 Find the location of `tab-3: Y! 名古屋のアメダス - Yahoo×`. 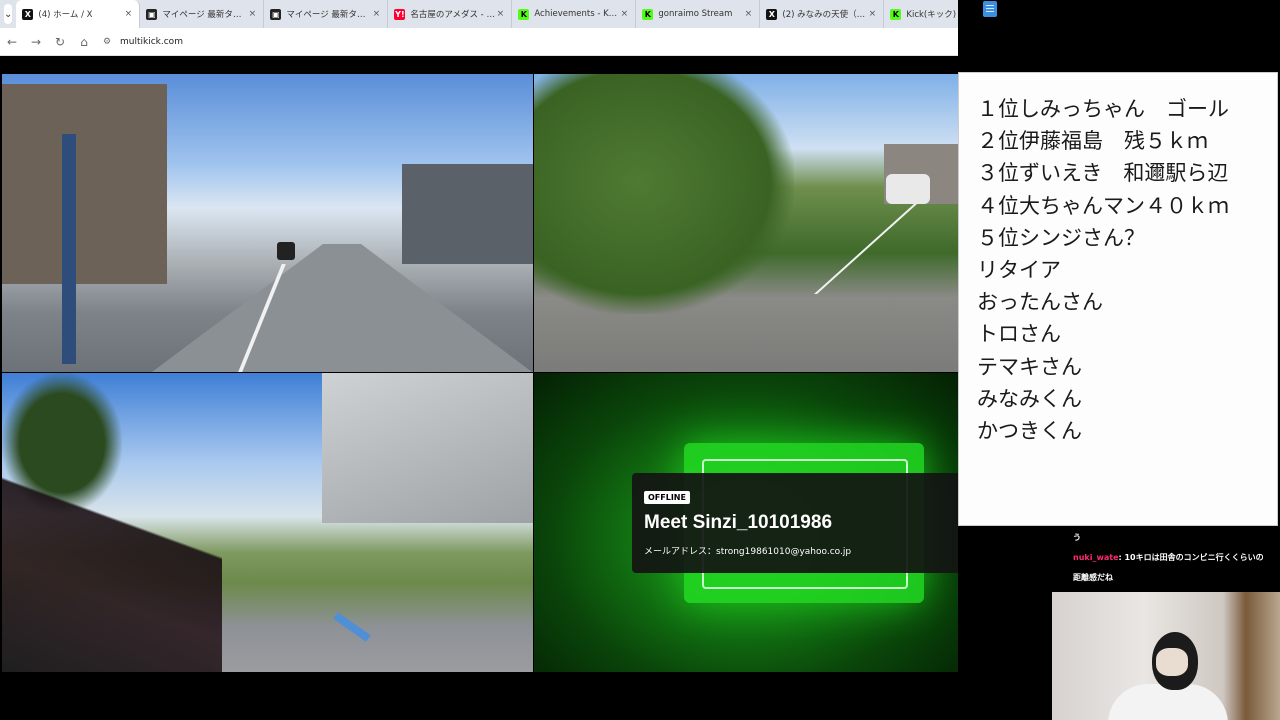

tab-3: Y! 名古屋のアメダス - Yahoo× is located at coordinates (450, 14).